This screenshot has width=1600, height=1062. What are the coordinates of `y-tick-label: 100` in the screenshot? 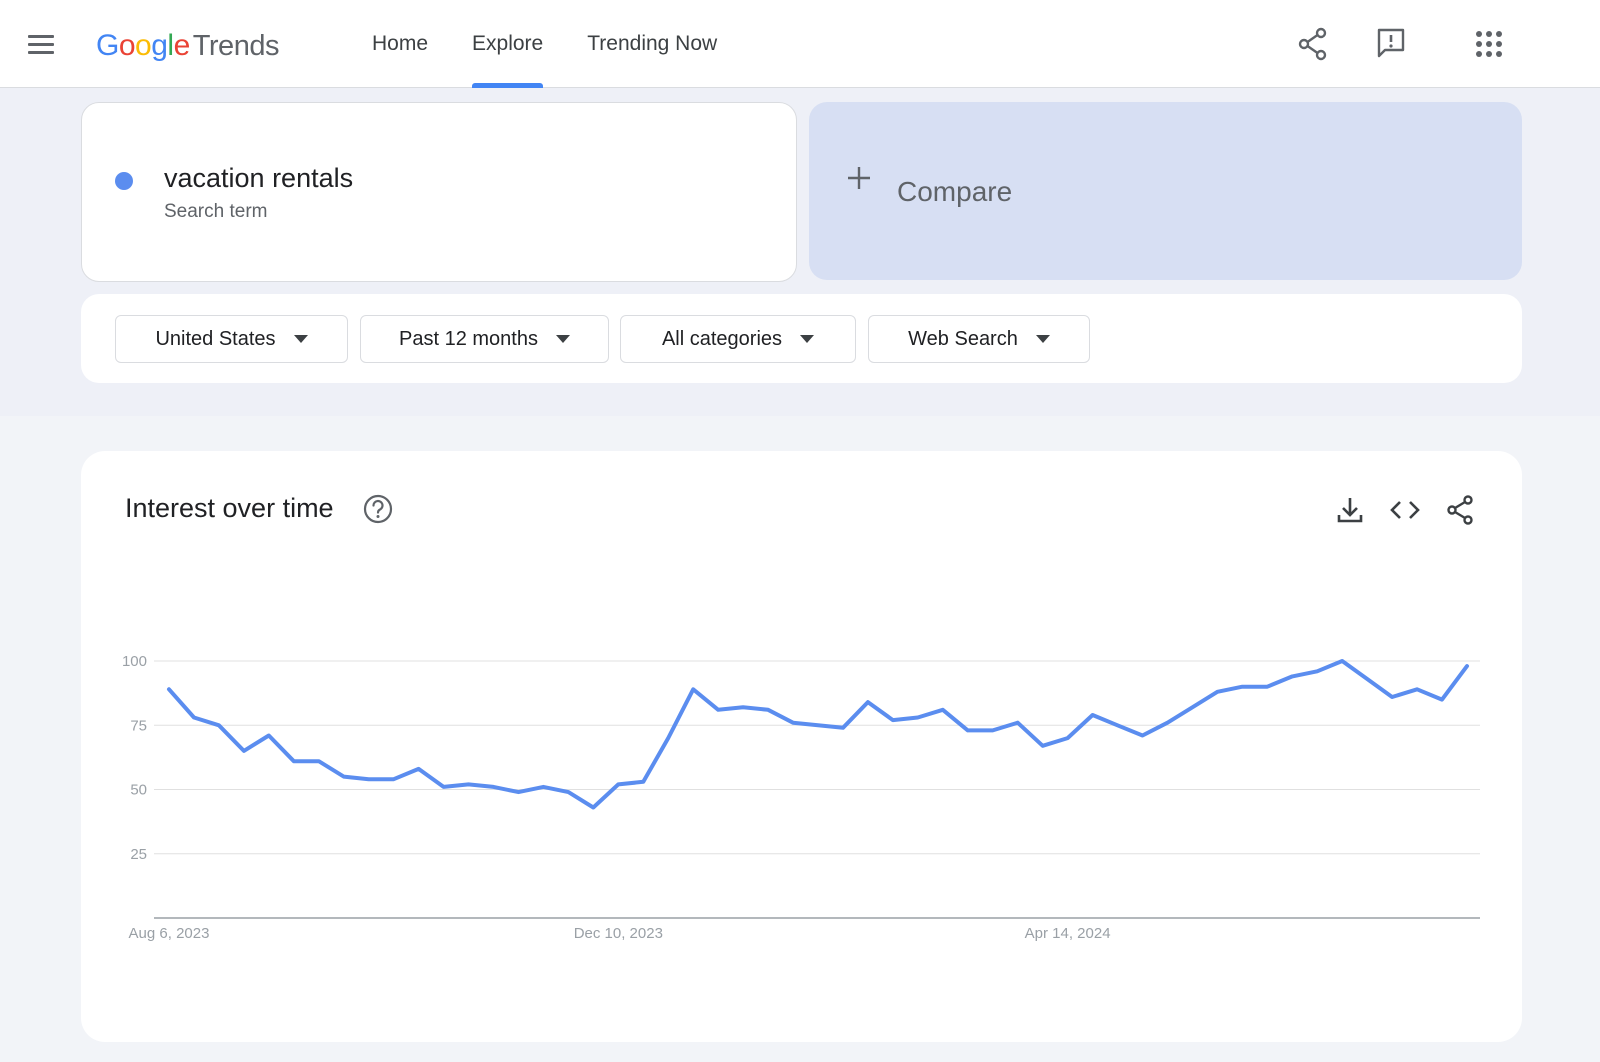 It's located at (134, 661).